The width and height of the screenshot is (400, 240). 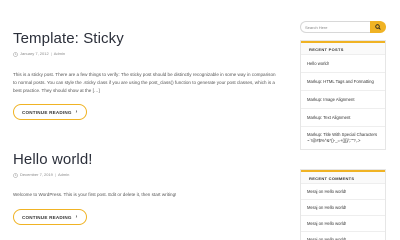 I want to click on post-date: January 7, 2012, so click(x=34, y=54).